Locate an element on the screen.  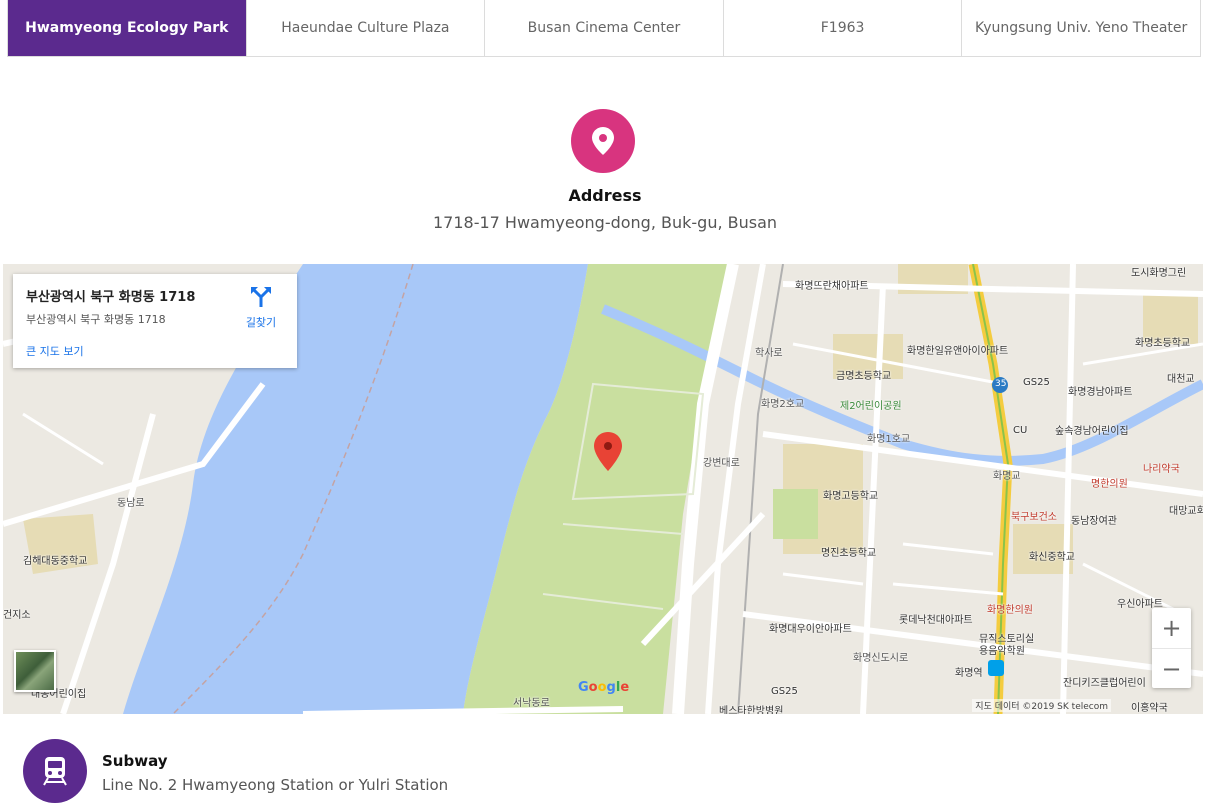
map-label: 화명초등학교 is located at coordinates (1163, 343).